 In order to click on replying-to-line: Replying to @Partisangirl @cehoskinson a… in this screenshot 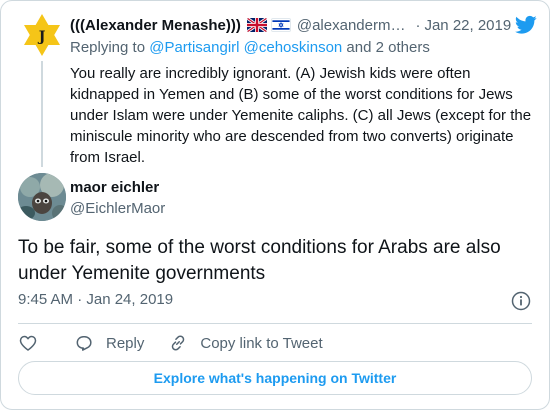, I will do `click(250, 47)`.